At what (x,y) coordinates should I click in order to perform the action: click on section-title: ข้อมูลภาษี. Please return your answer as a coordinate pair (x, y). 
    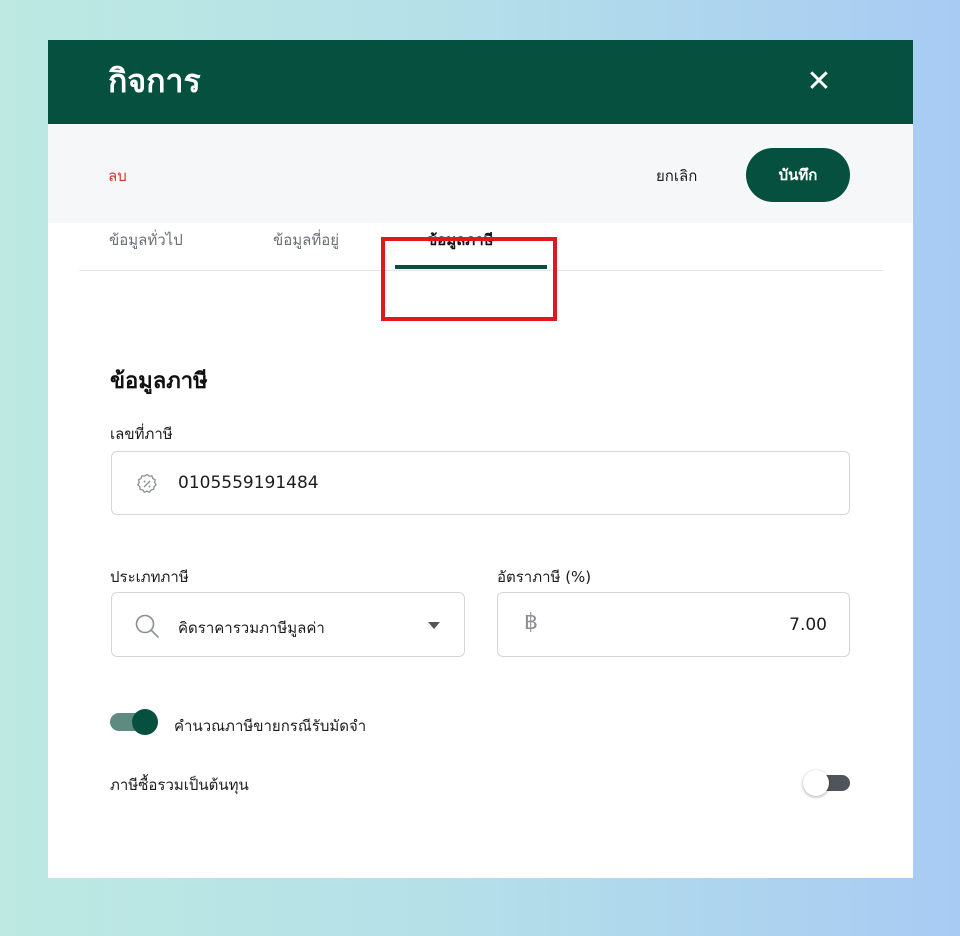
    Looking at the image, I should click on (159, 381).